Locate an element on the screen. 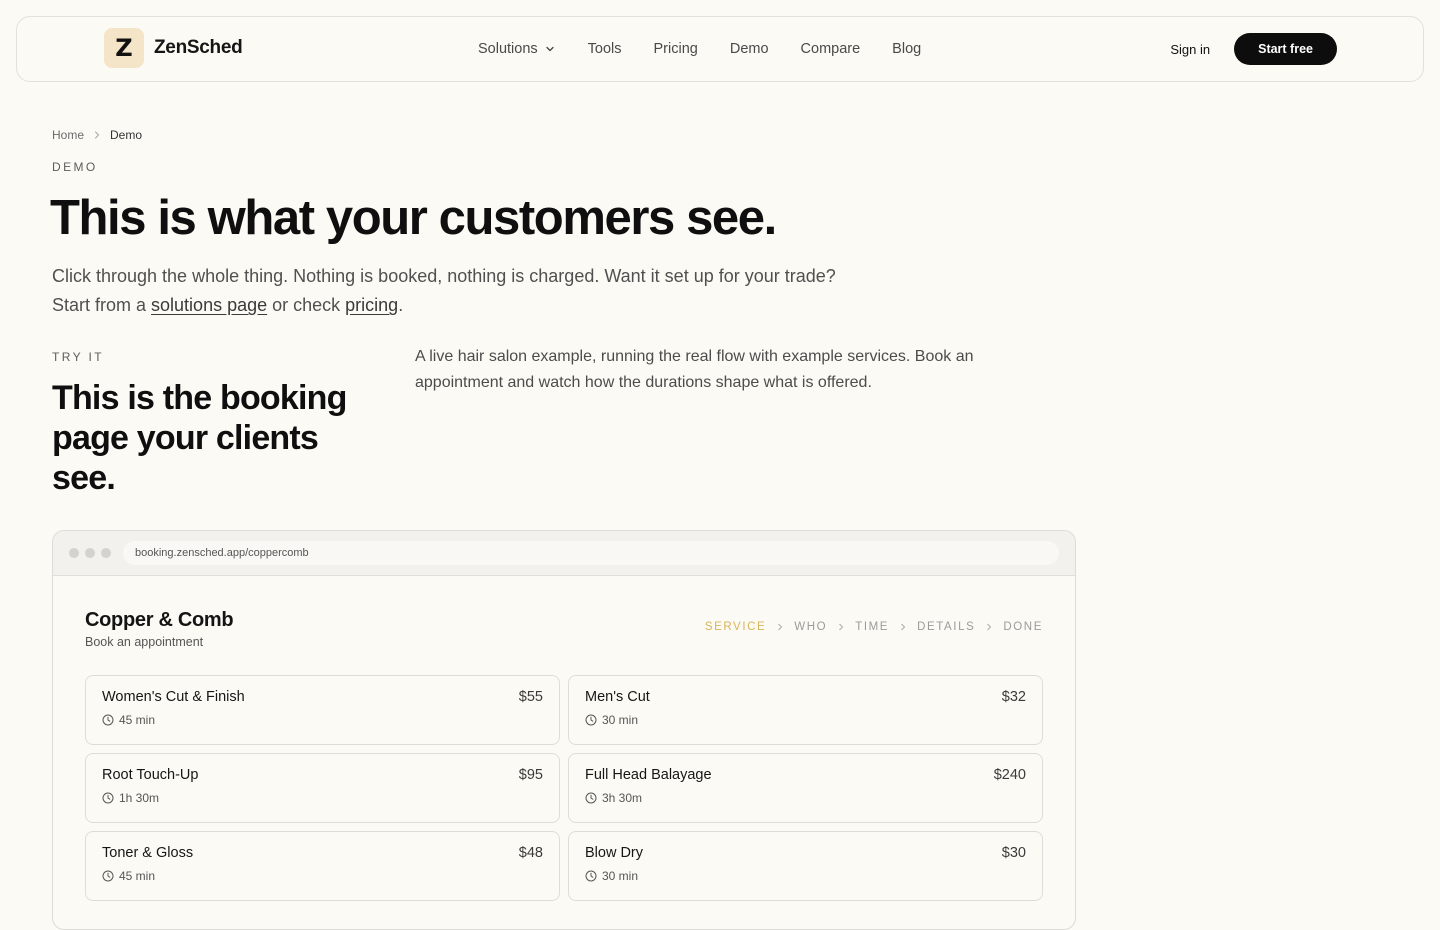  service-price: $48 is located at coordinates (530, 853).